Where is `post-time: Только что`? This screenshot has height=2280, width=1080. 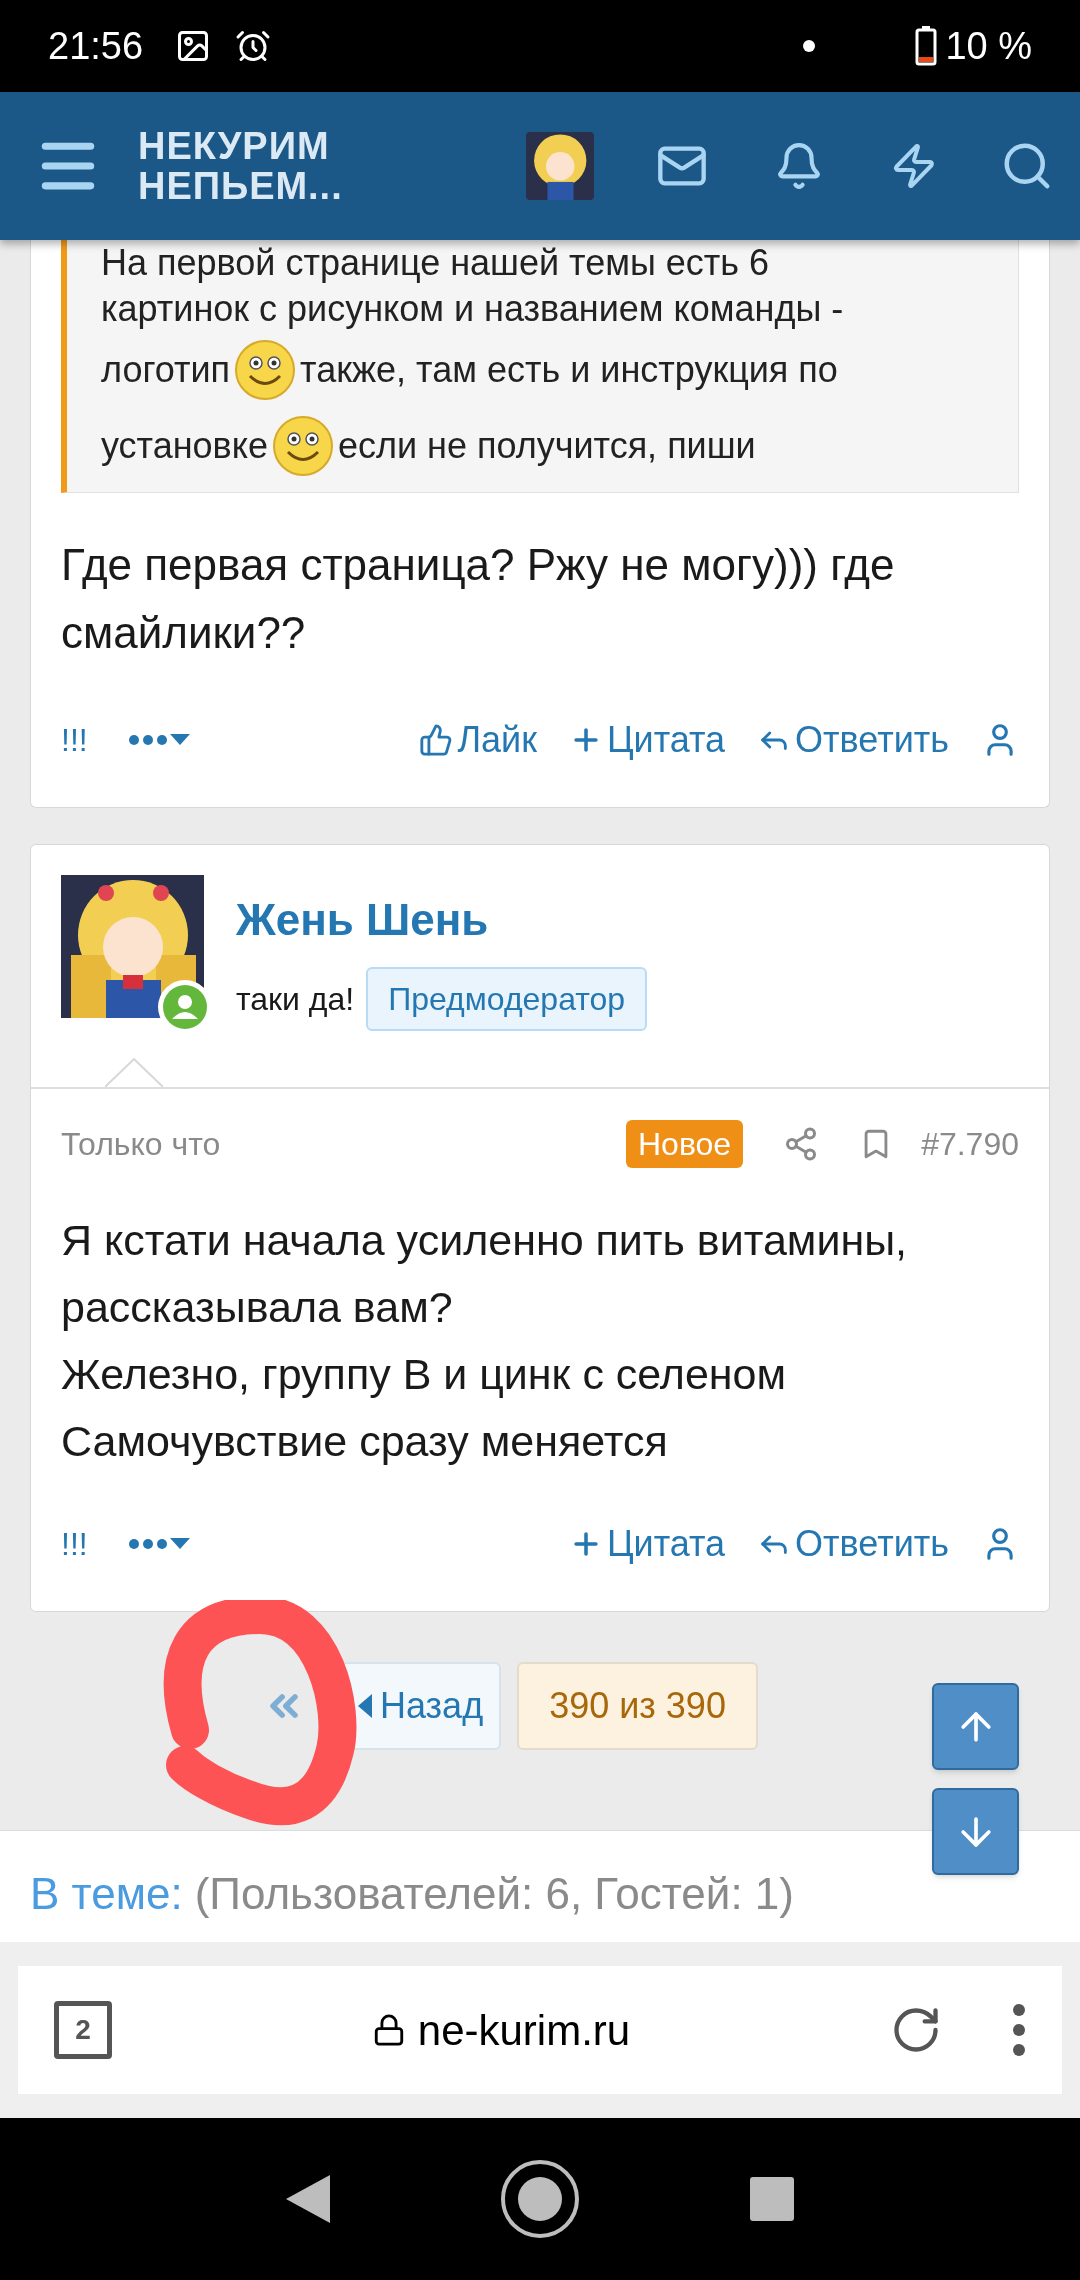 post-time: Только что is located at coordinates (141, 1144).